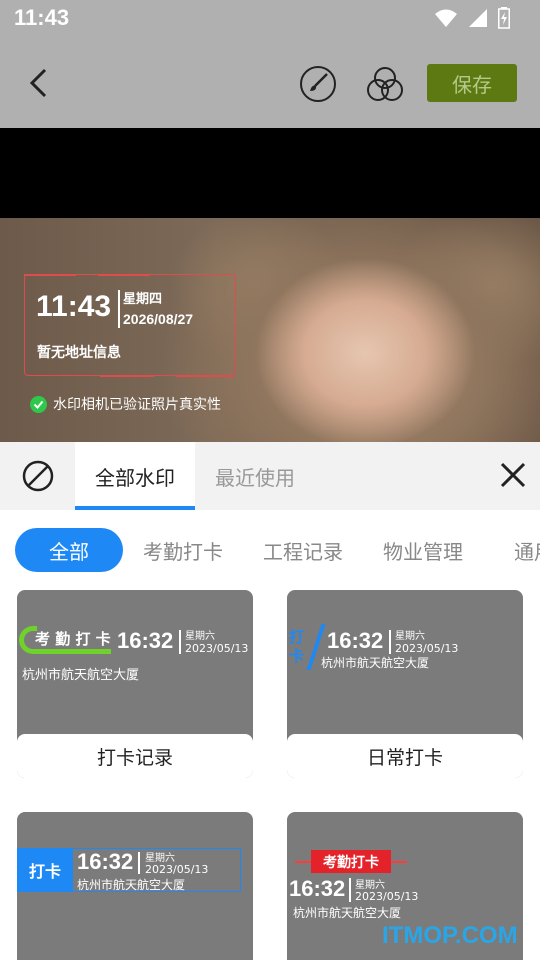 This screenshot has height=960, width=540. What do you see at coordinates (73, 639) in the screenshot?
I see `card-badge: 考 勤 打 卡` at bounding box center [73, 639].